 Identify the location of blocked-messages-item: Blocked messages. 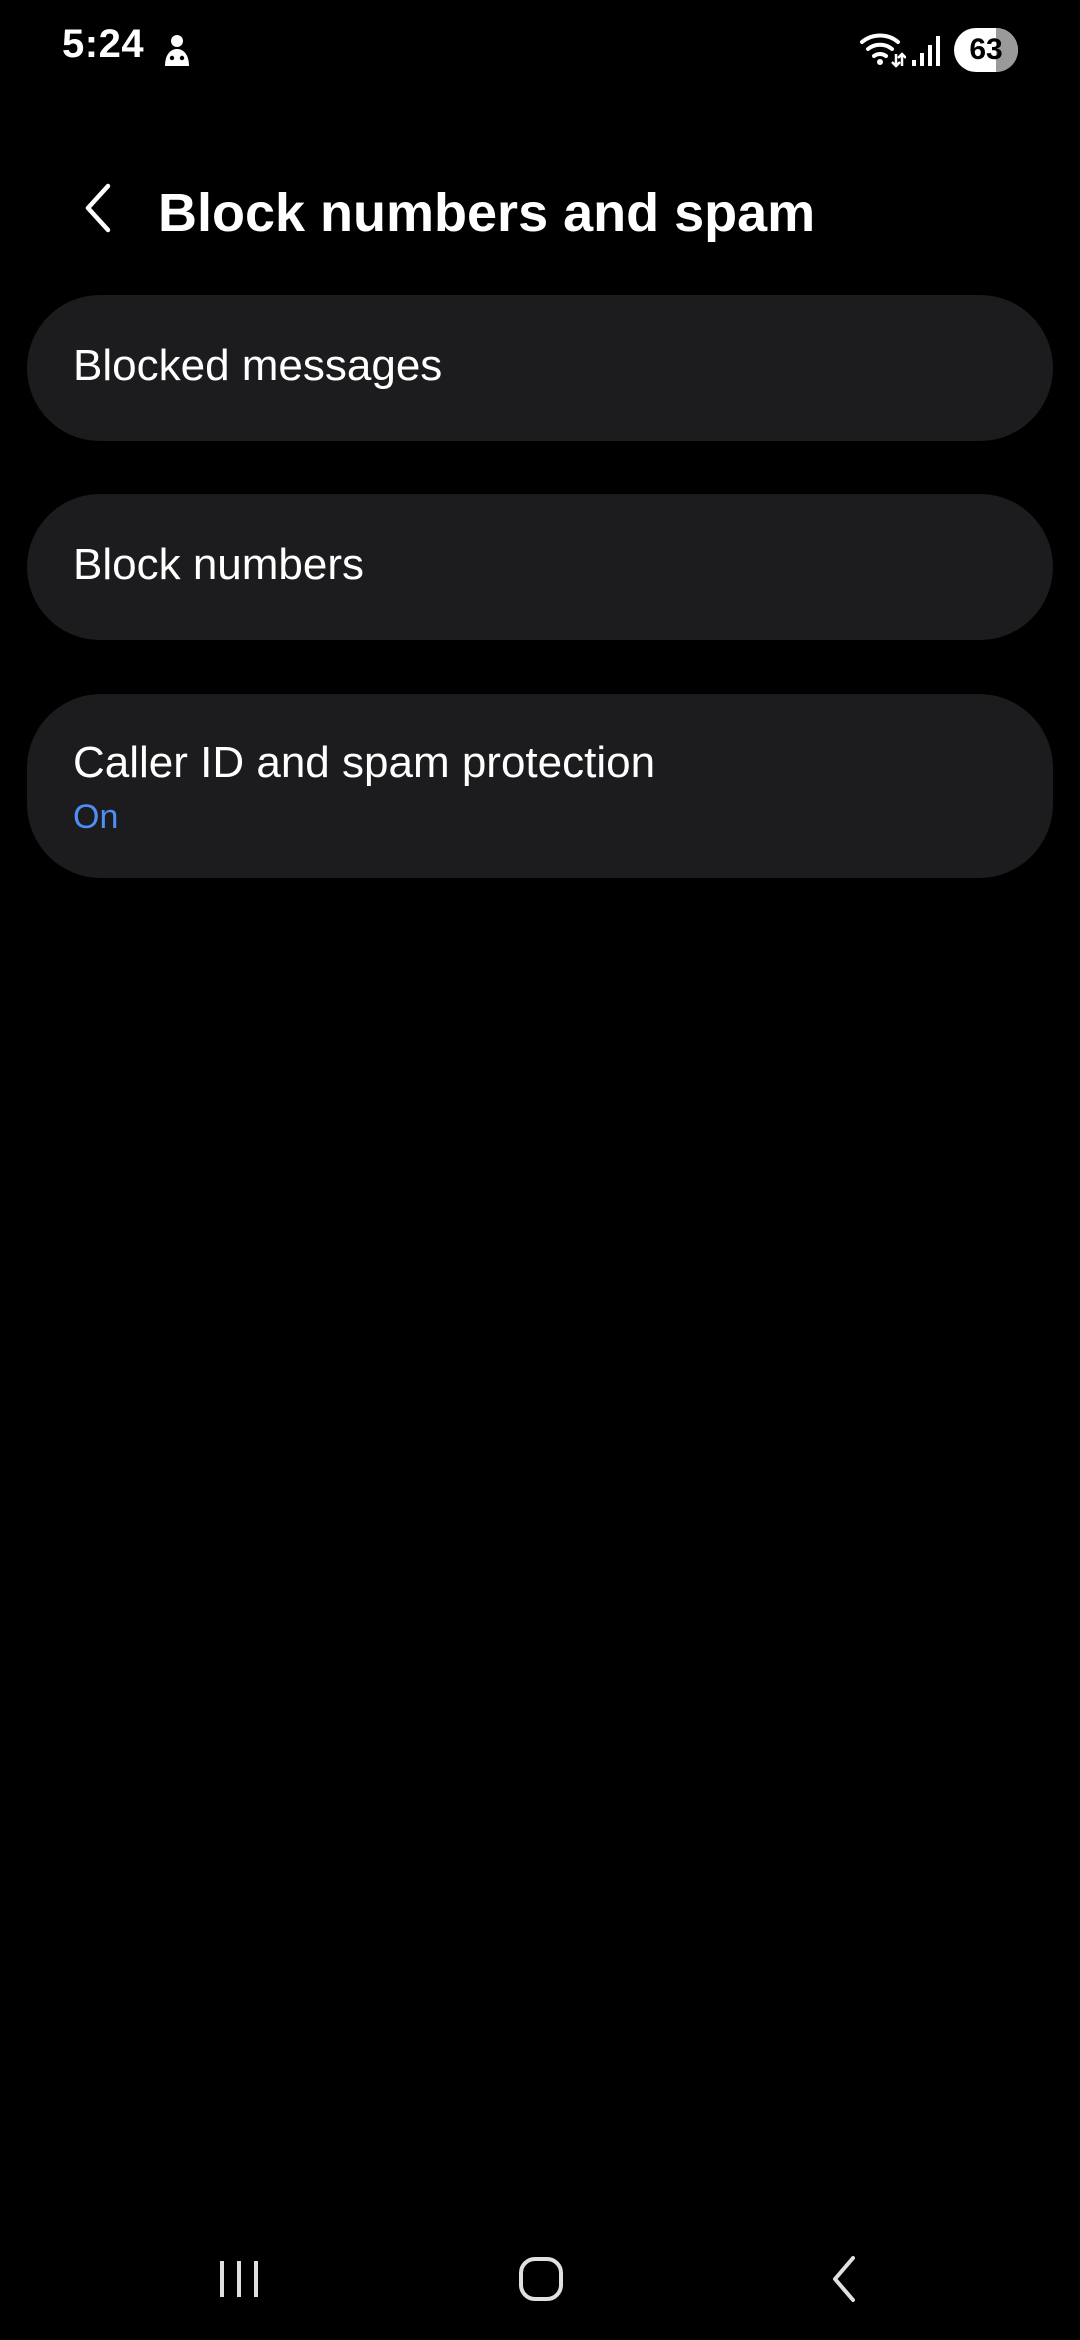
(540, 368).